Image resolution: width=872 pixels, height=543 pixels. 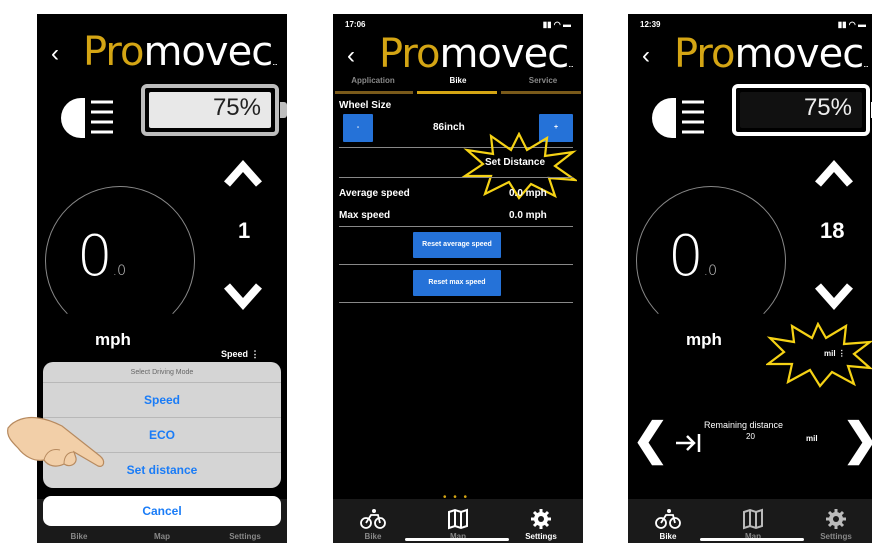 What do you see at coordinates (244, 230) in the screenshot?
I see `gear-level: 1` at bounding box center [244, 230].